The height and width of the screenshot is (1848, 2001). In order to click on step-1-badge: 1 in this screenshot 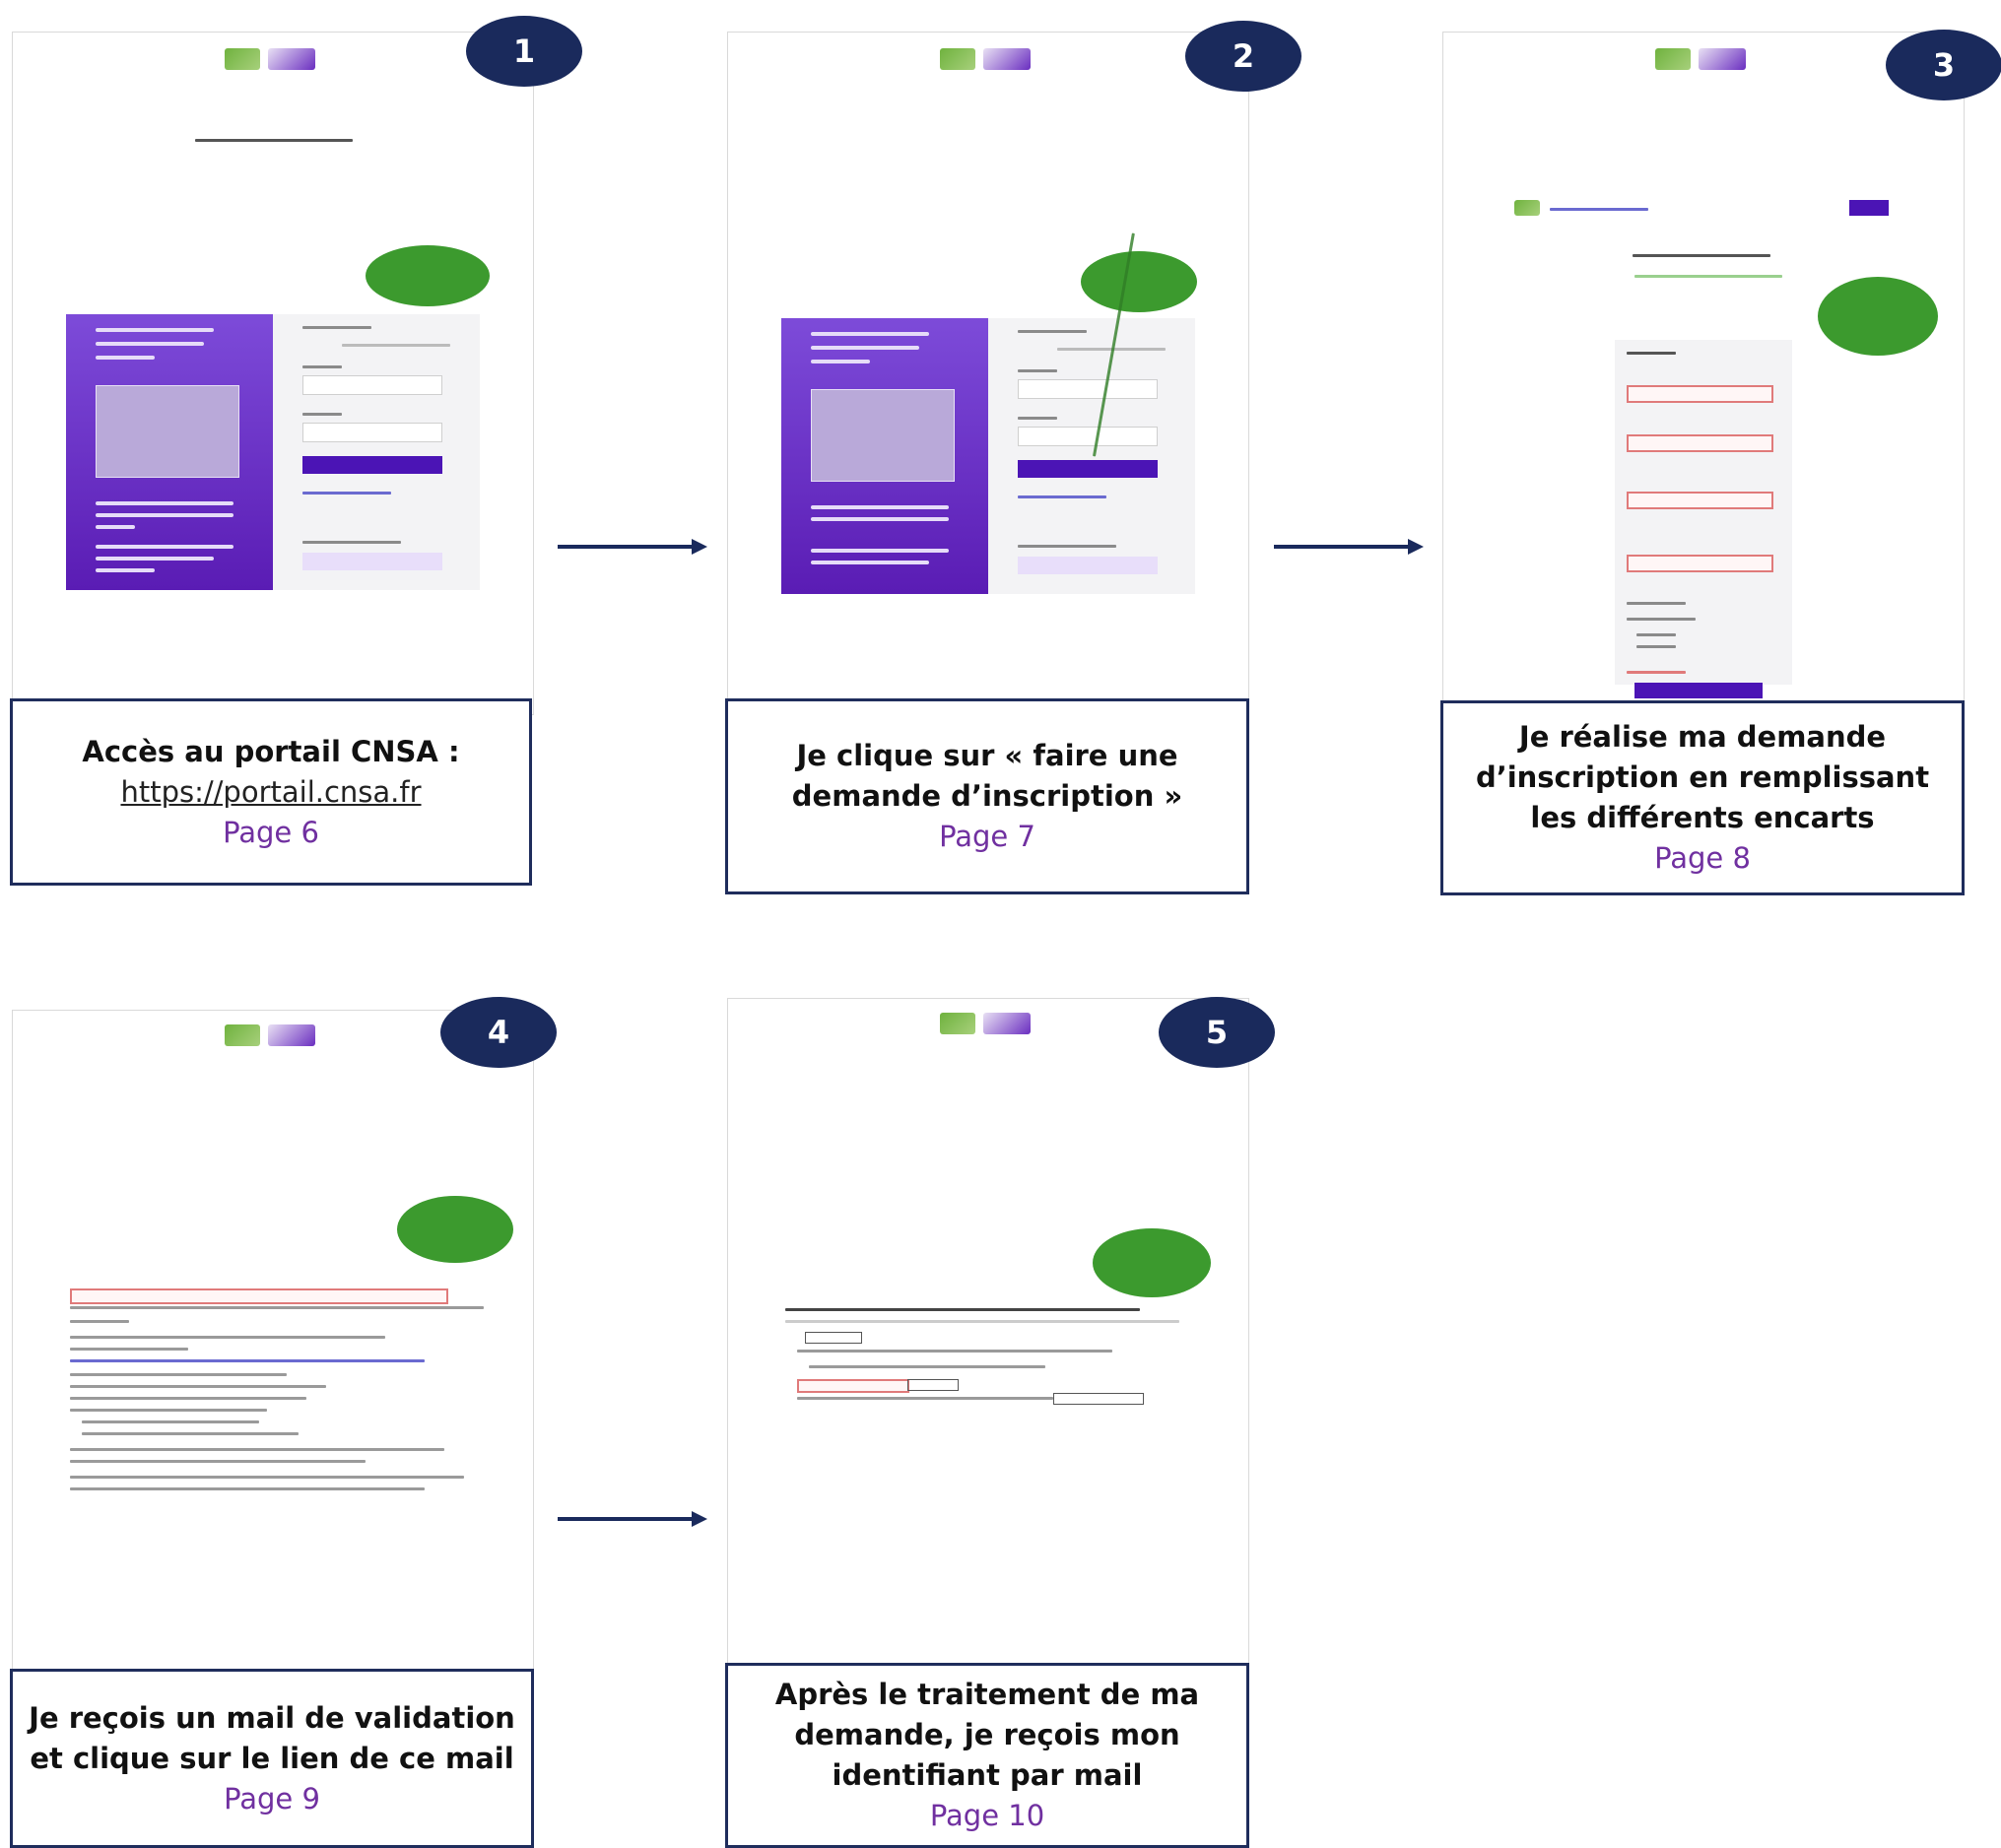, I will do `click(524, 51)`.